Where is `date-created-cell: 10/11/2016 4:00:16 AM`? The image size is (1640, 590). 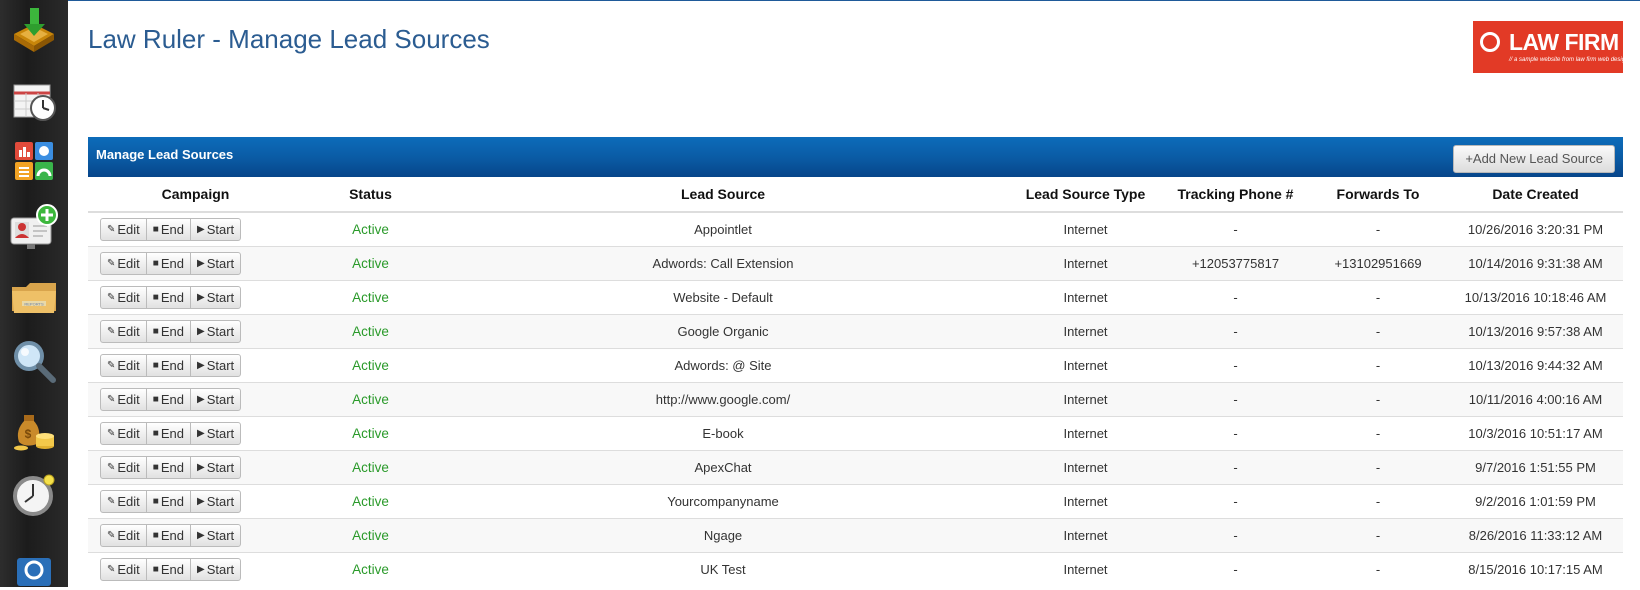
date-created-cell: 10/11/2016 4:00:16 AM is located at coordinates (1535, 399).